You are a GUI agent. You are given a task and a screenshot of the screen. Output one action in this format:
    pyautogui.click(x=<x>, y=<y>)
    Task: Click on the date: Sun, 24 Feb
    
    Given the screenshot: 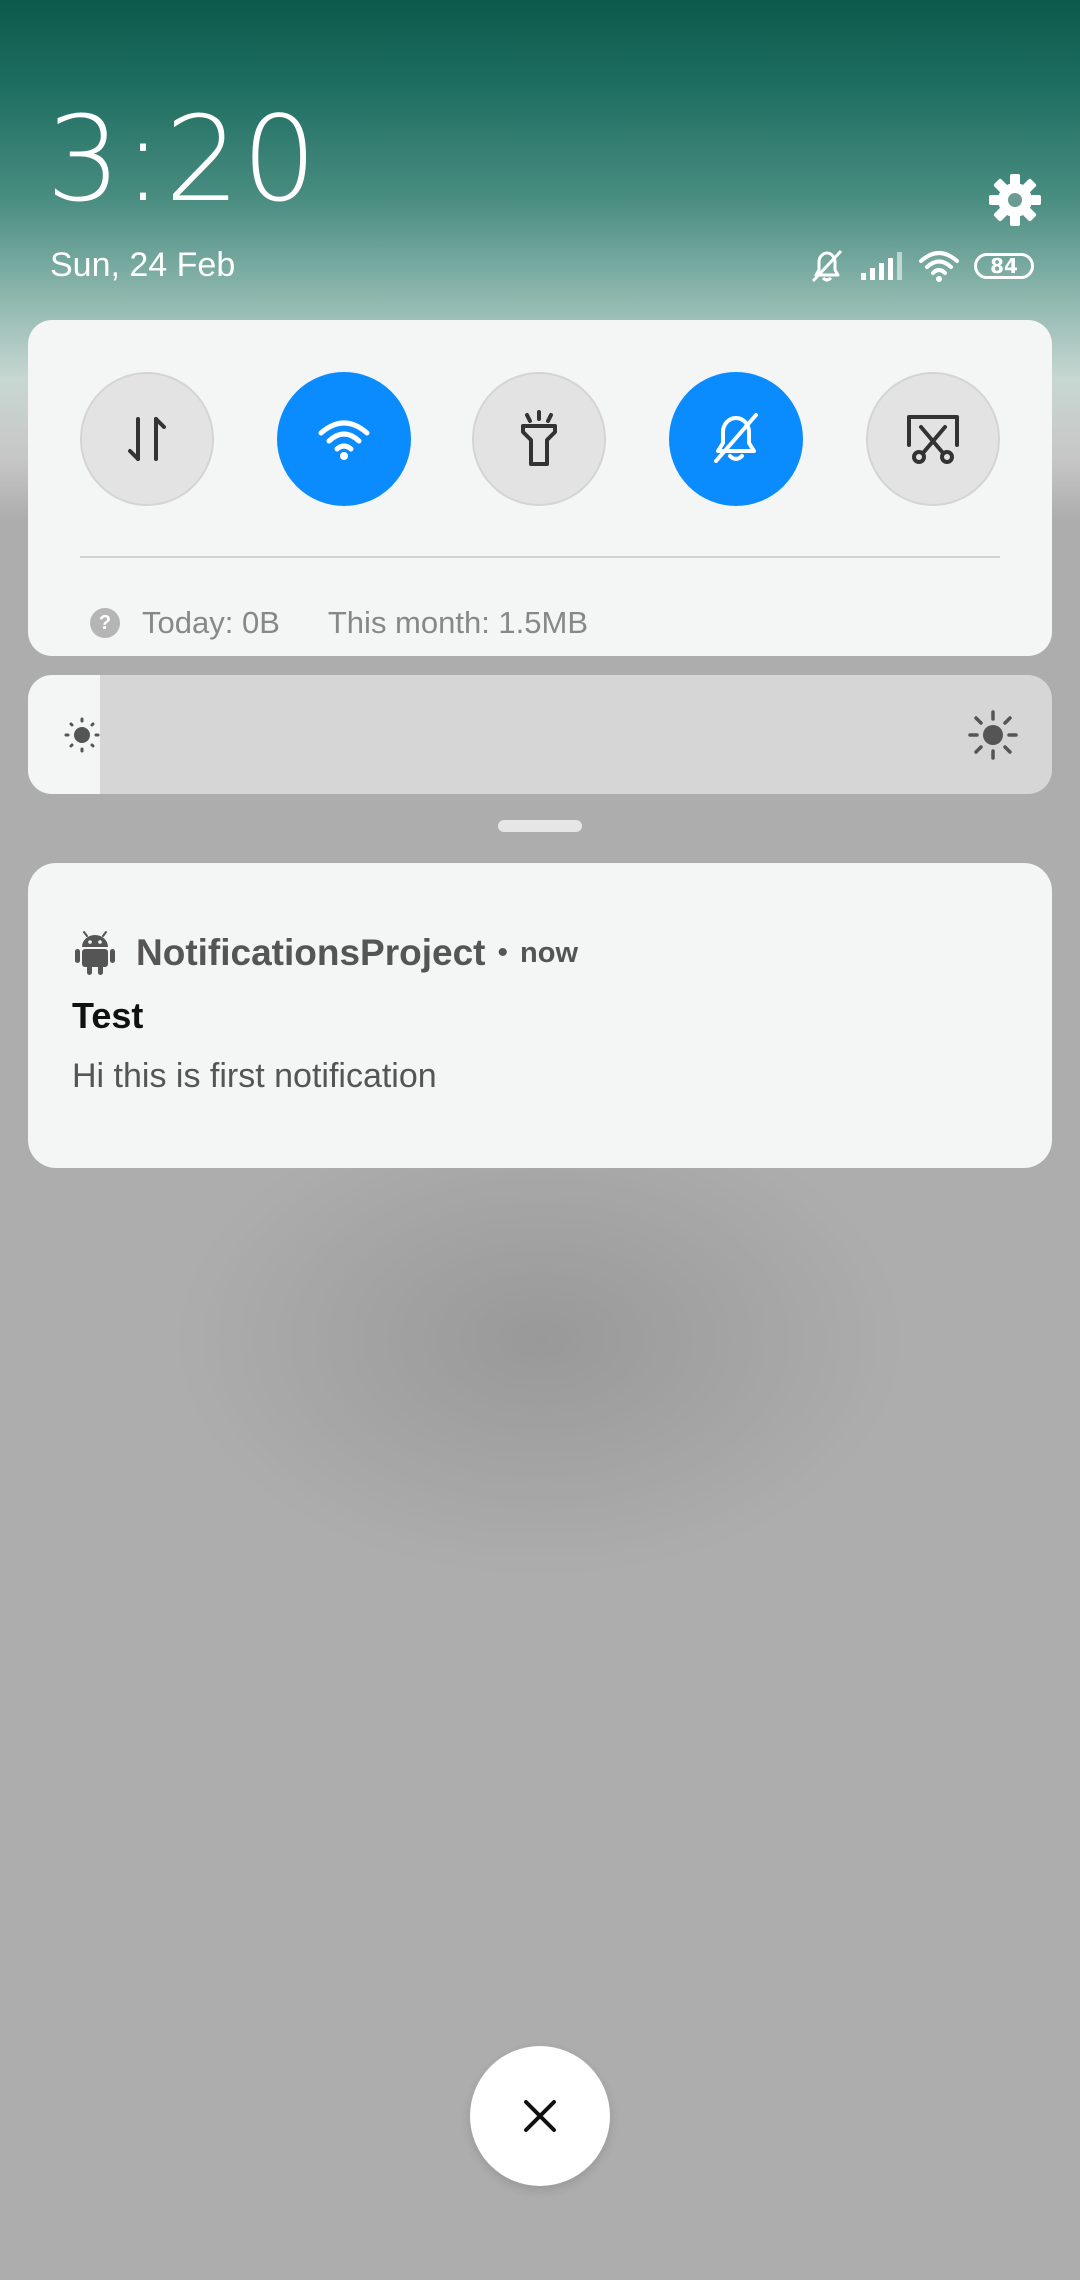 What is the action you would take?
    pyautogui.click(x=143, y=265)
    